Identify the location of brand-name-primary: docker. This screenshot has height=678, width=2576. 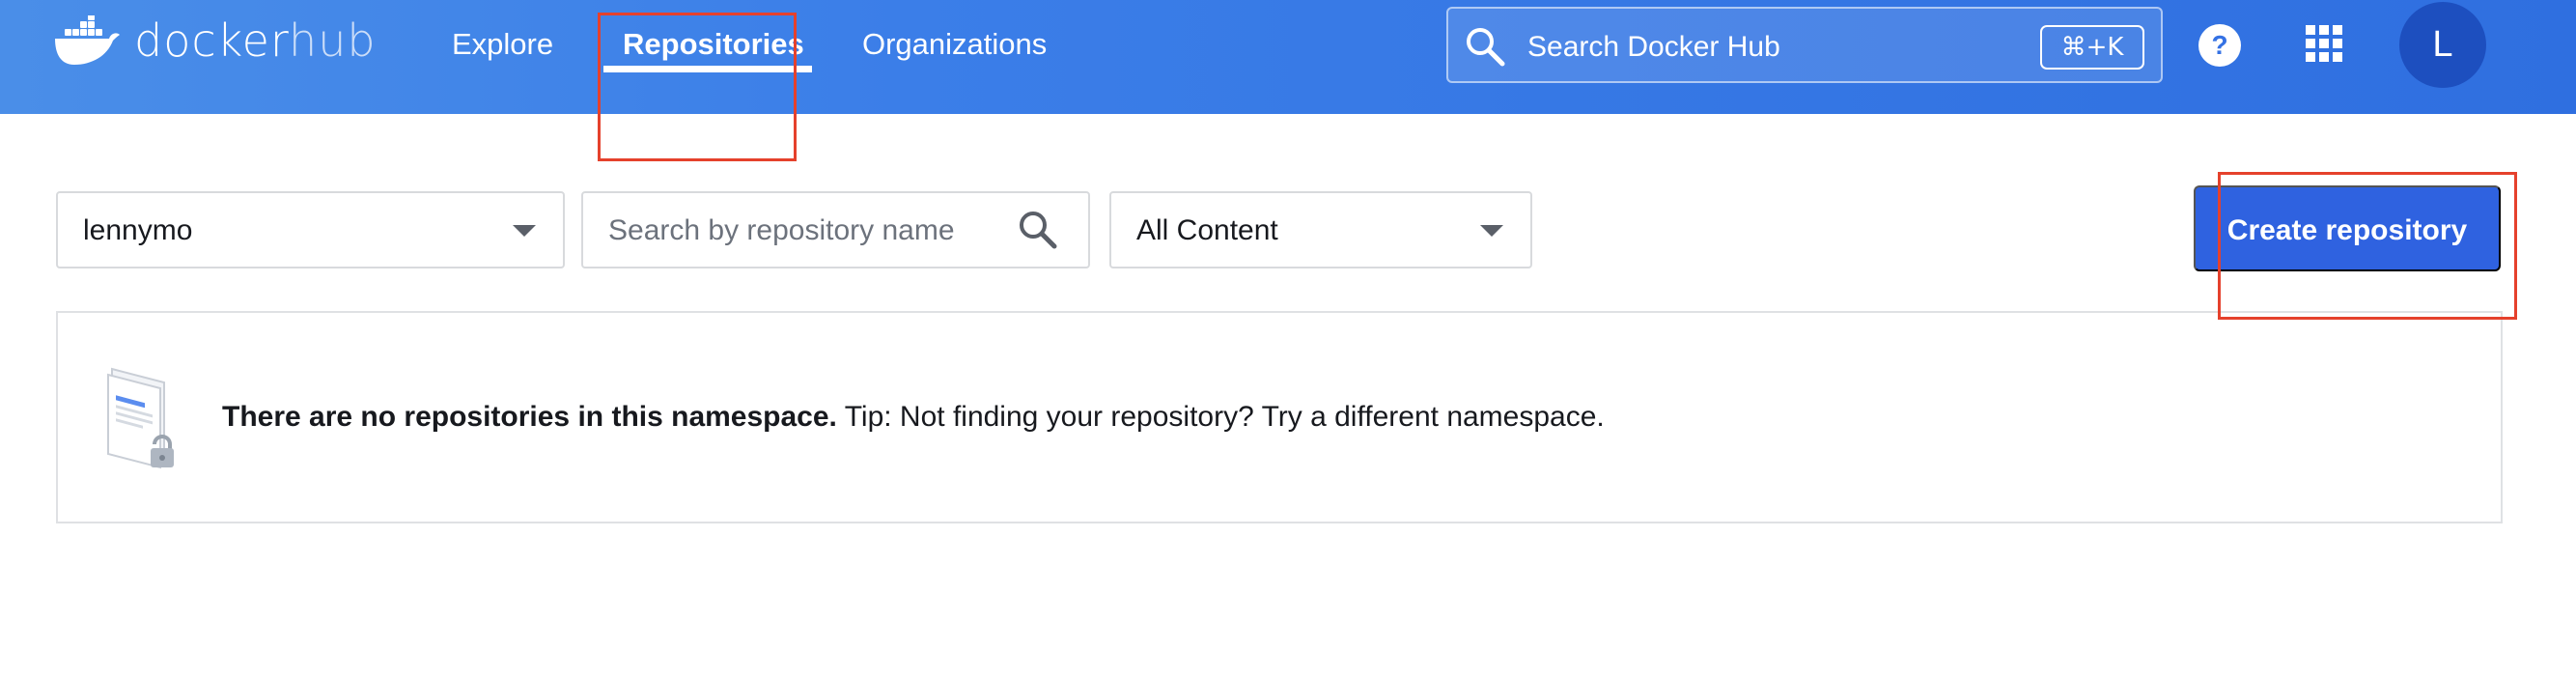
(212, 40).